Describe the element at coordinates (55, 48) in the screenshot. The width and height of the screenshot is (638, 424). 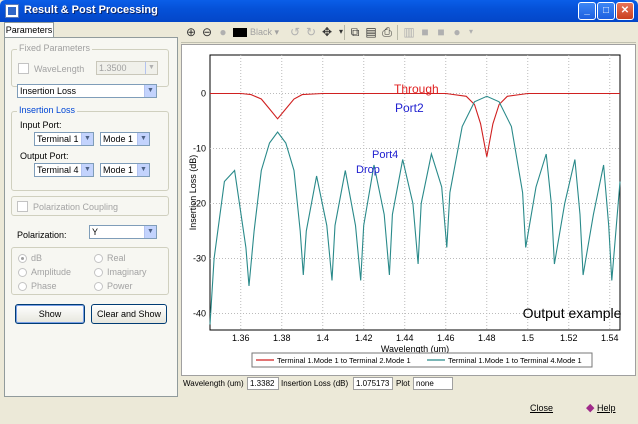
I see `fixed-parameters-legend: Fixed Parameters` at that location.